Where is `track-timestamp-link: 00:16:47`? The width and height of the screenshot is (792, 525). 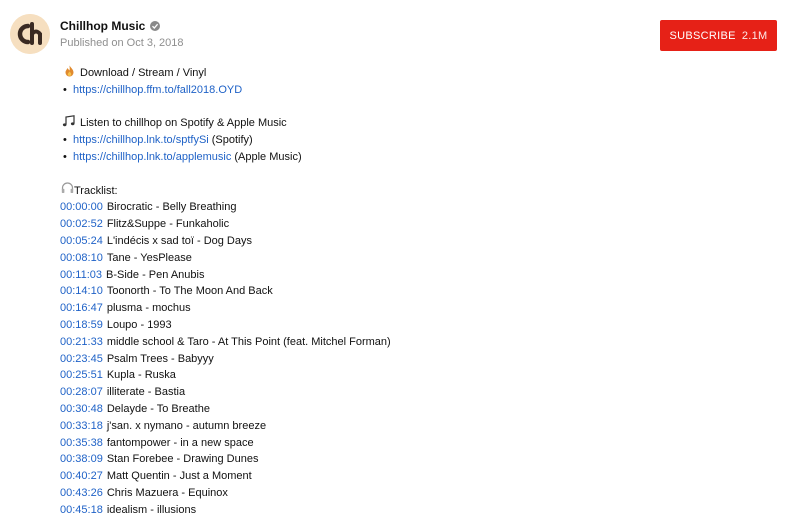
track-timestamp-link: 00:16:47 is located at coordinates (81, 308).